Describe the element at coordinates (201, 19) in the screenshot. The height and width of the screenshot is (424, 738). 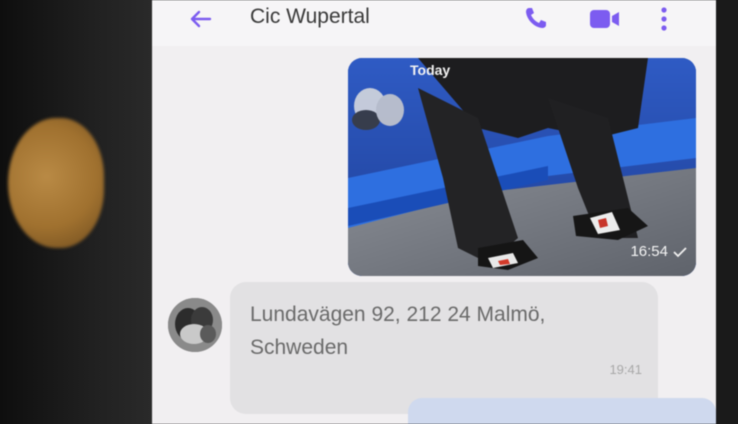
I see `back-arrow-icon` at that location.